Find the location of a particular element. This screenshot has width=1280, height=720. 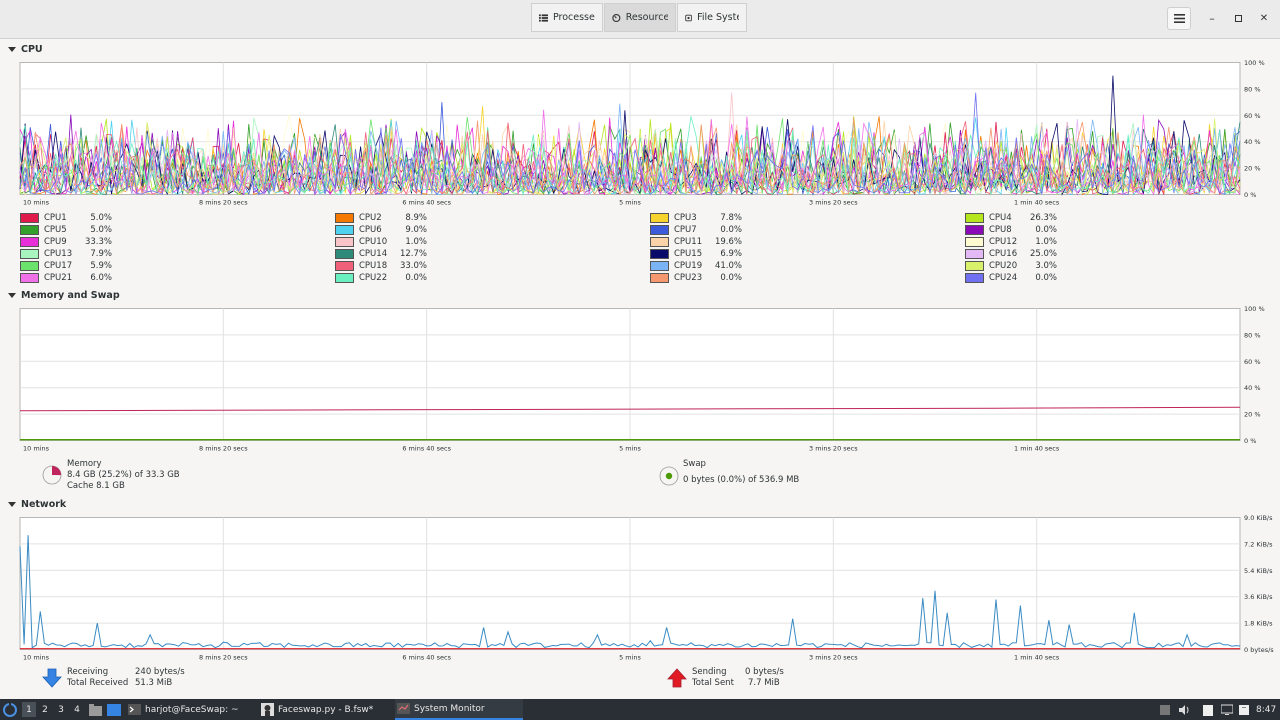

tray-network-icon is located at coordinates (1165, 709).